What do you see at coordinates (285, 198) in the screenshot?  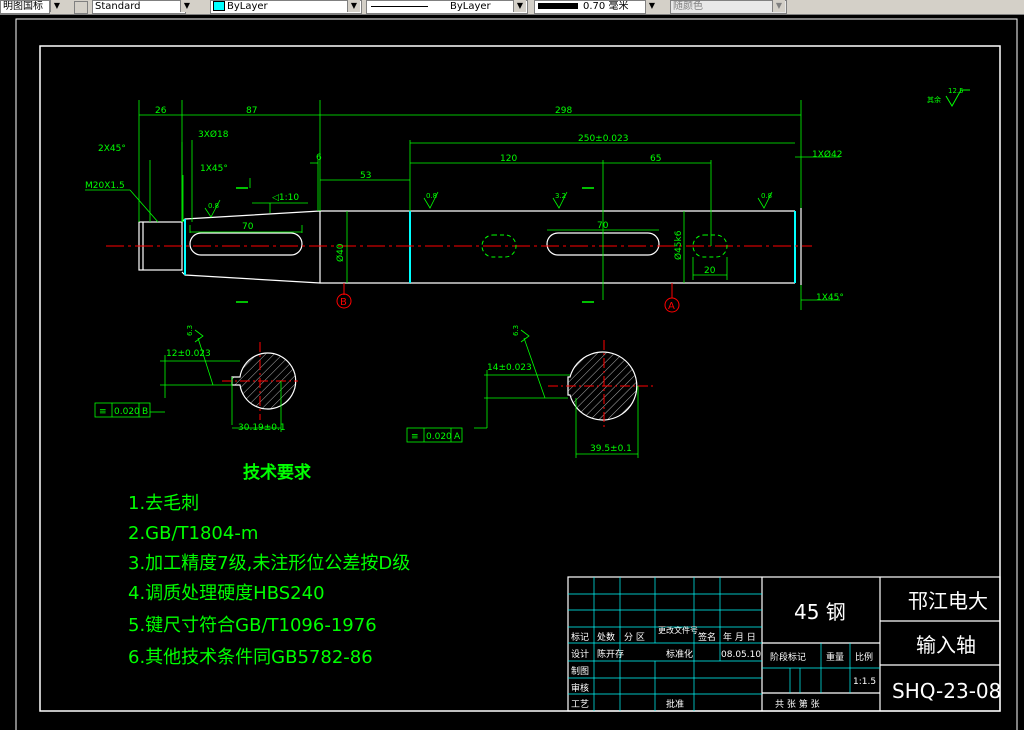 I see `dim-taper: ◁1:10` at bounding box center [285, 198].